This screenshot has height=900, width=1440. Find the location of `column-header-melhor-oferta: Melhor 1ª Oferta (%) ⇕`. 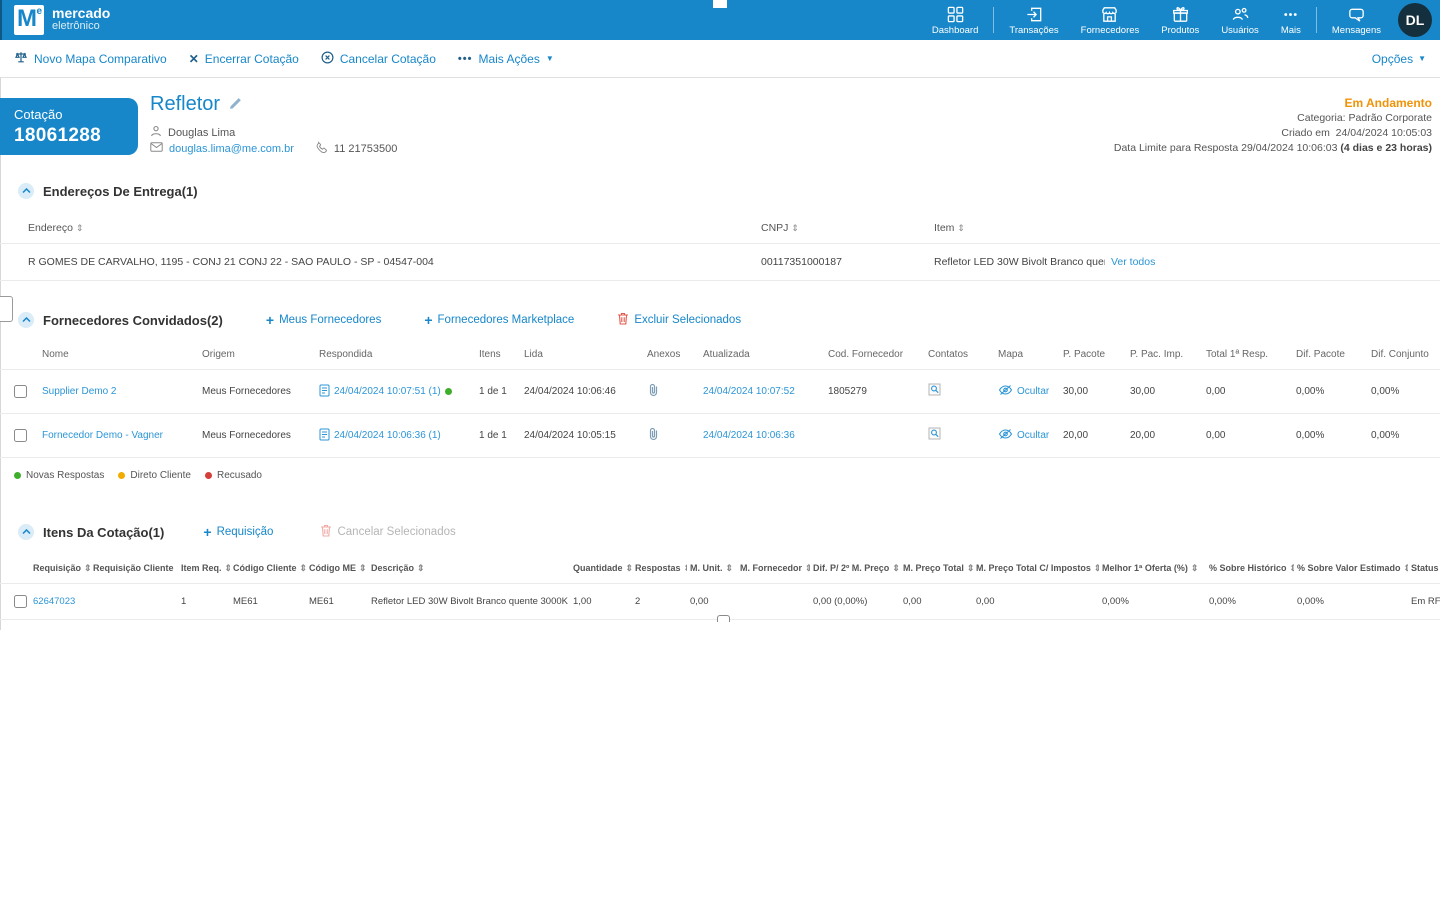

column-header-melhor-oferta: Melhor 1ª Oferta (%) ⇕ is located at coordinates (1152, 569).